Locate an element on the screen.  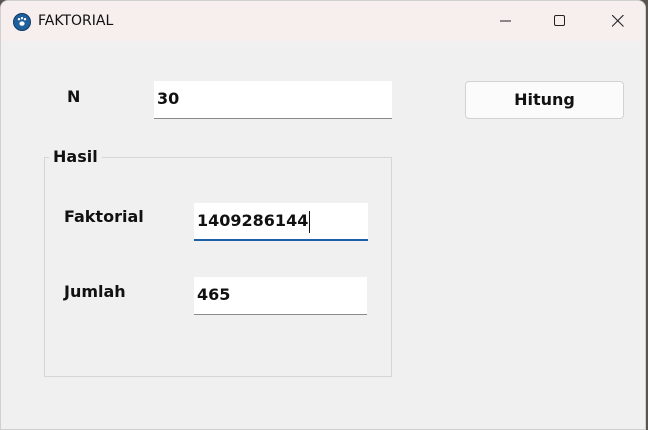
sum-label: Jumlah is located at coordinates (95, 291).